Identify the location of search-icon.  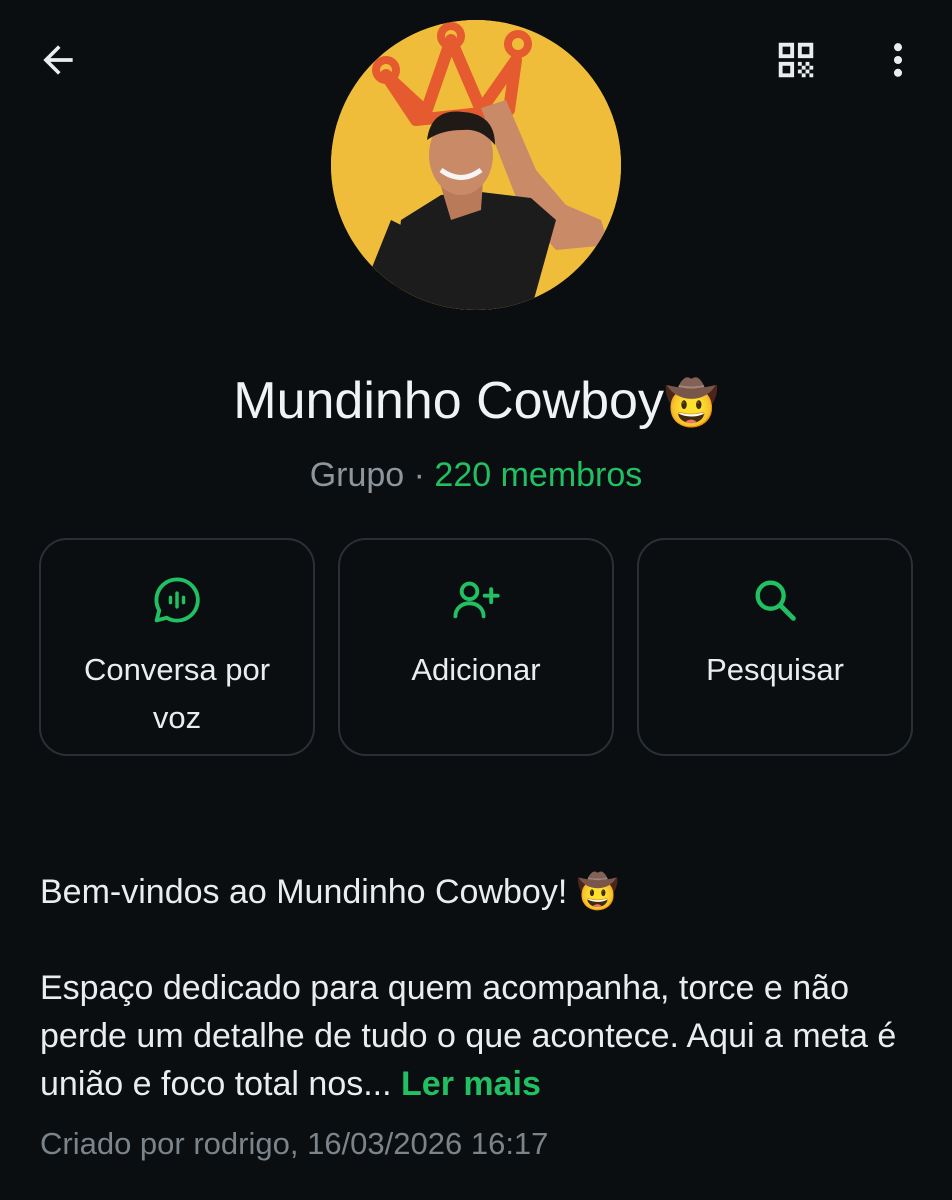
(775, 600).